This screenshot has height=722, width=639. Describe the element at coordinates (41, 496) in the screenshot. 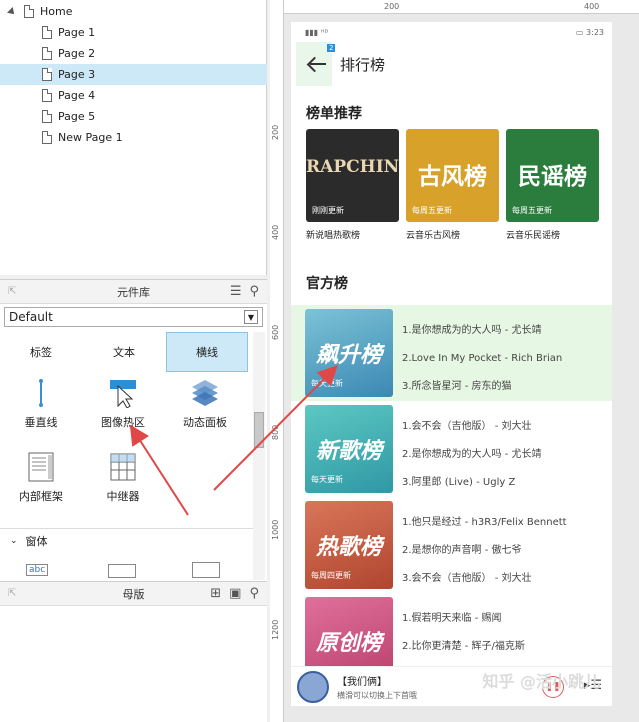

I see `widget-name: 内部框架` at that location.